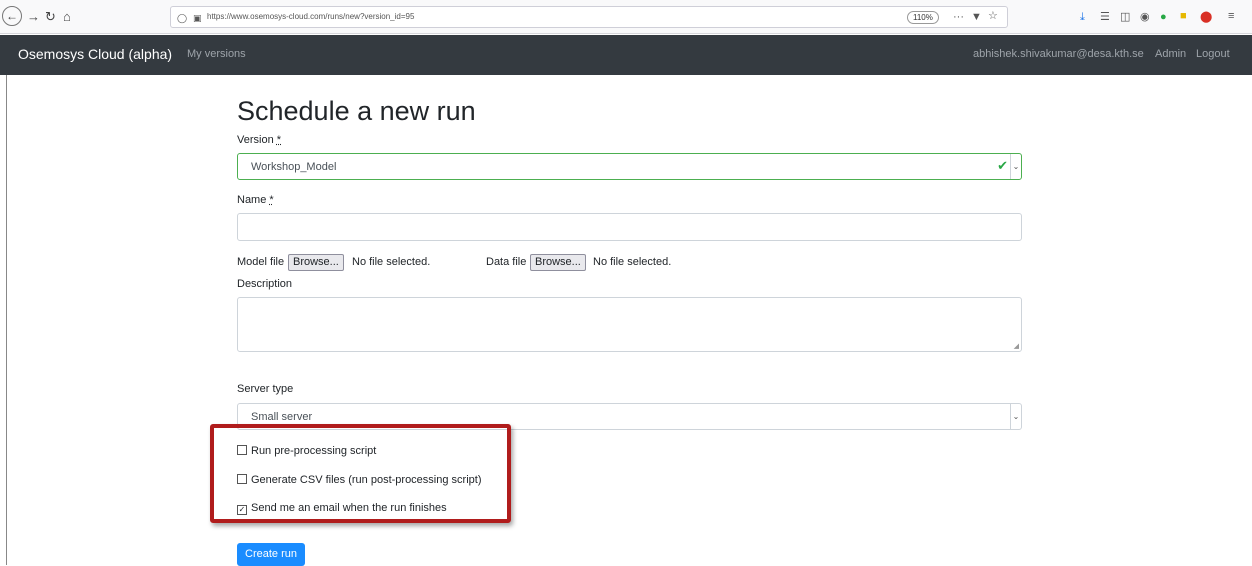 The height and width of the screenshot is (566, 1252). I want to click on home-icon: ⌂, so click(67, 17).